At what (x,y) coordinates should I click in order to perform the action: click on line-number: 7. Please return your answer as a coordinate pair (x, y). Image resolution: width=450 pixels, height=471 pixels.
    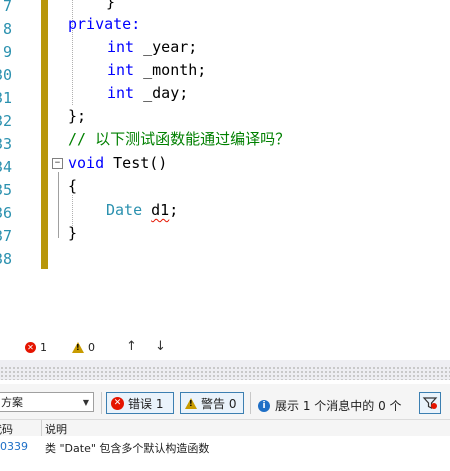
    Looking at the image, I should click on (7, 7).